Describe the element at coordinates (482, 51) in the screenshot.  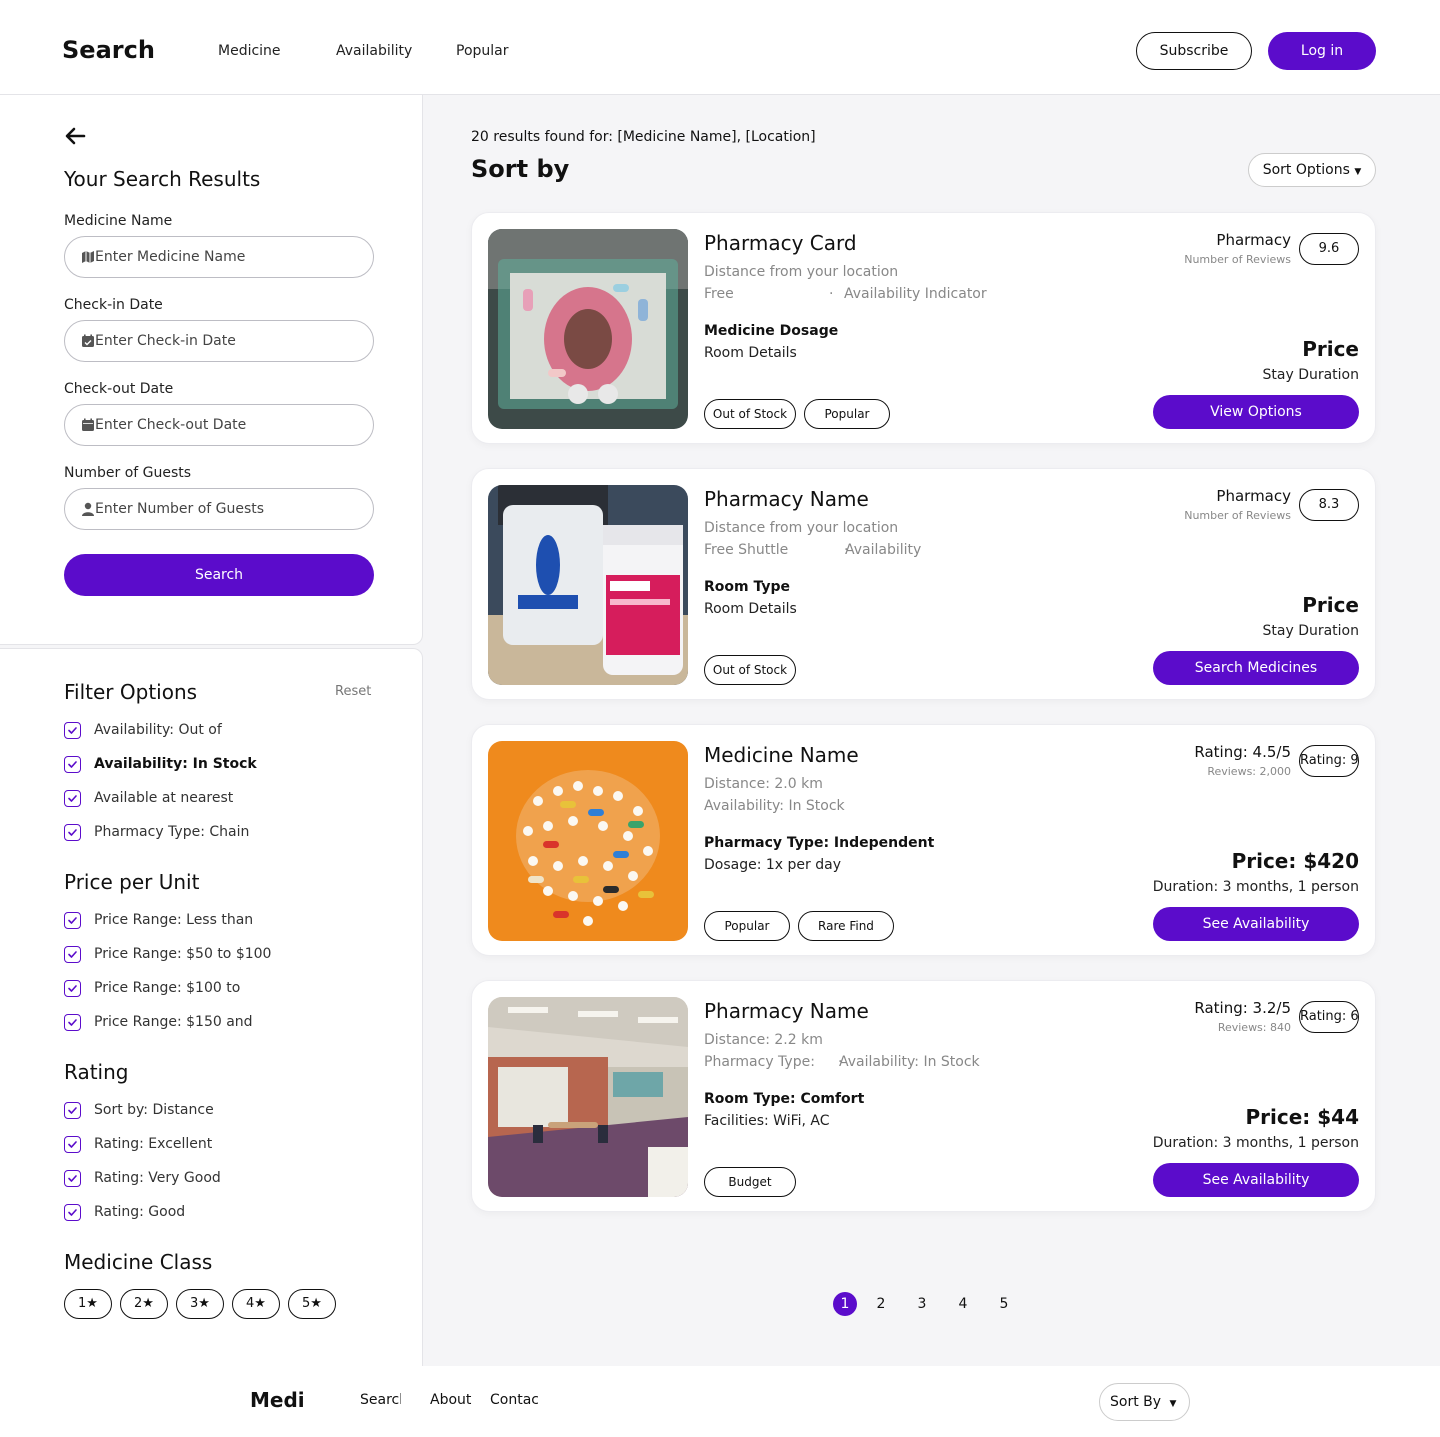
I see `nav-popular: Popular` at that location.